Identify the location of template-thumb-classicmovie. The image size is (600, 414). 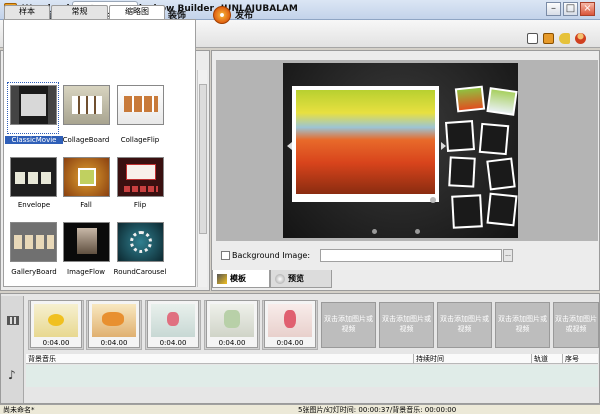
(33, 105).